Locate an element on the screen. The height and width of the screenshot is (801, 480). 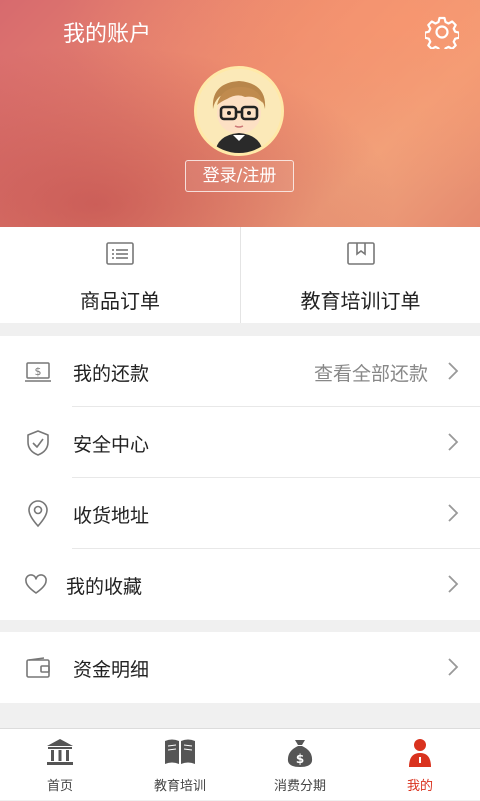
gear-icon is located at coordinates (442, 32).